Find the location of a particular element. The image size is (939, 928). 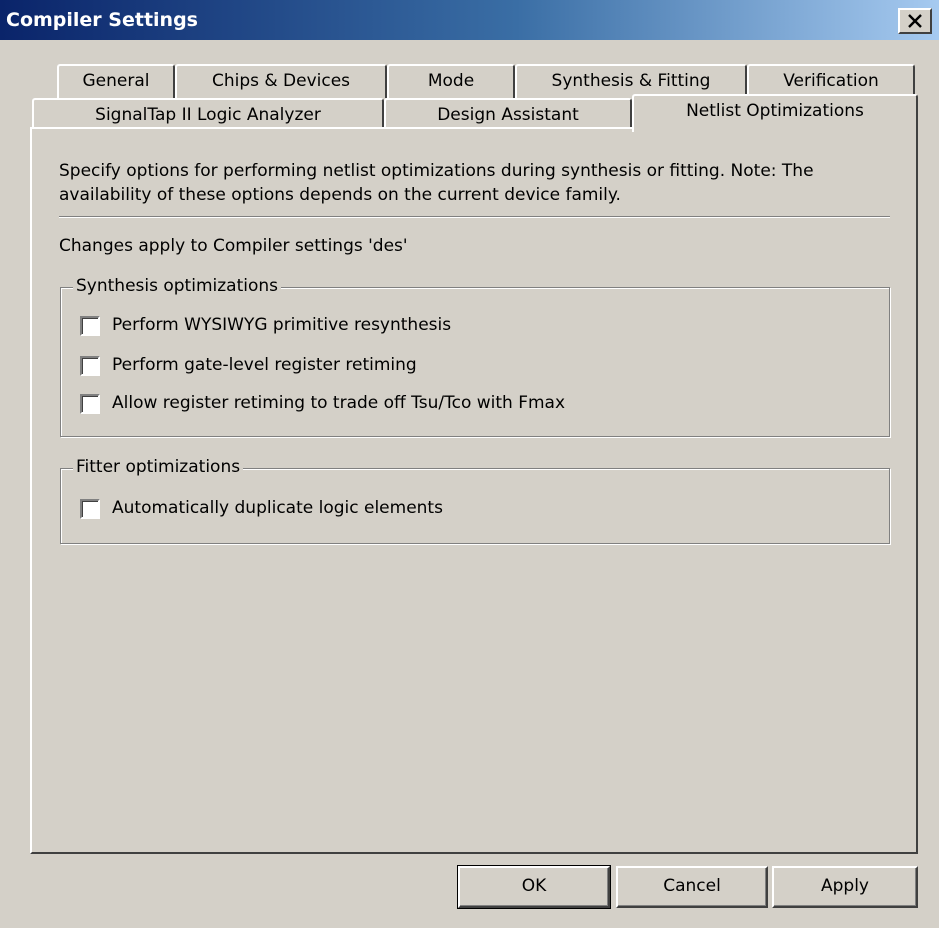

ok-button: OK is located at coordinates (534, 887).